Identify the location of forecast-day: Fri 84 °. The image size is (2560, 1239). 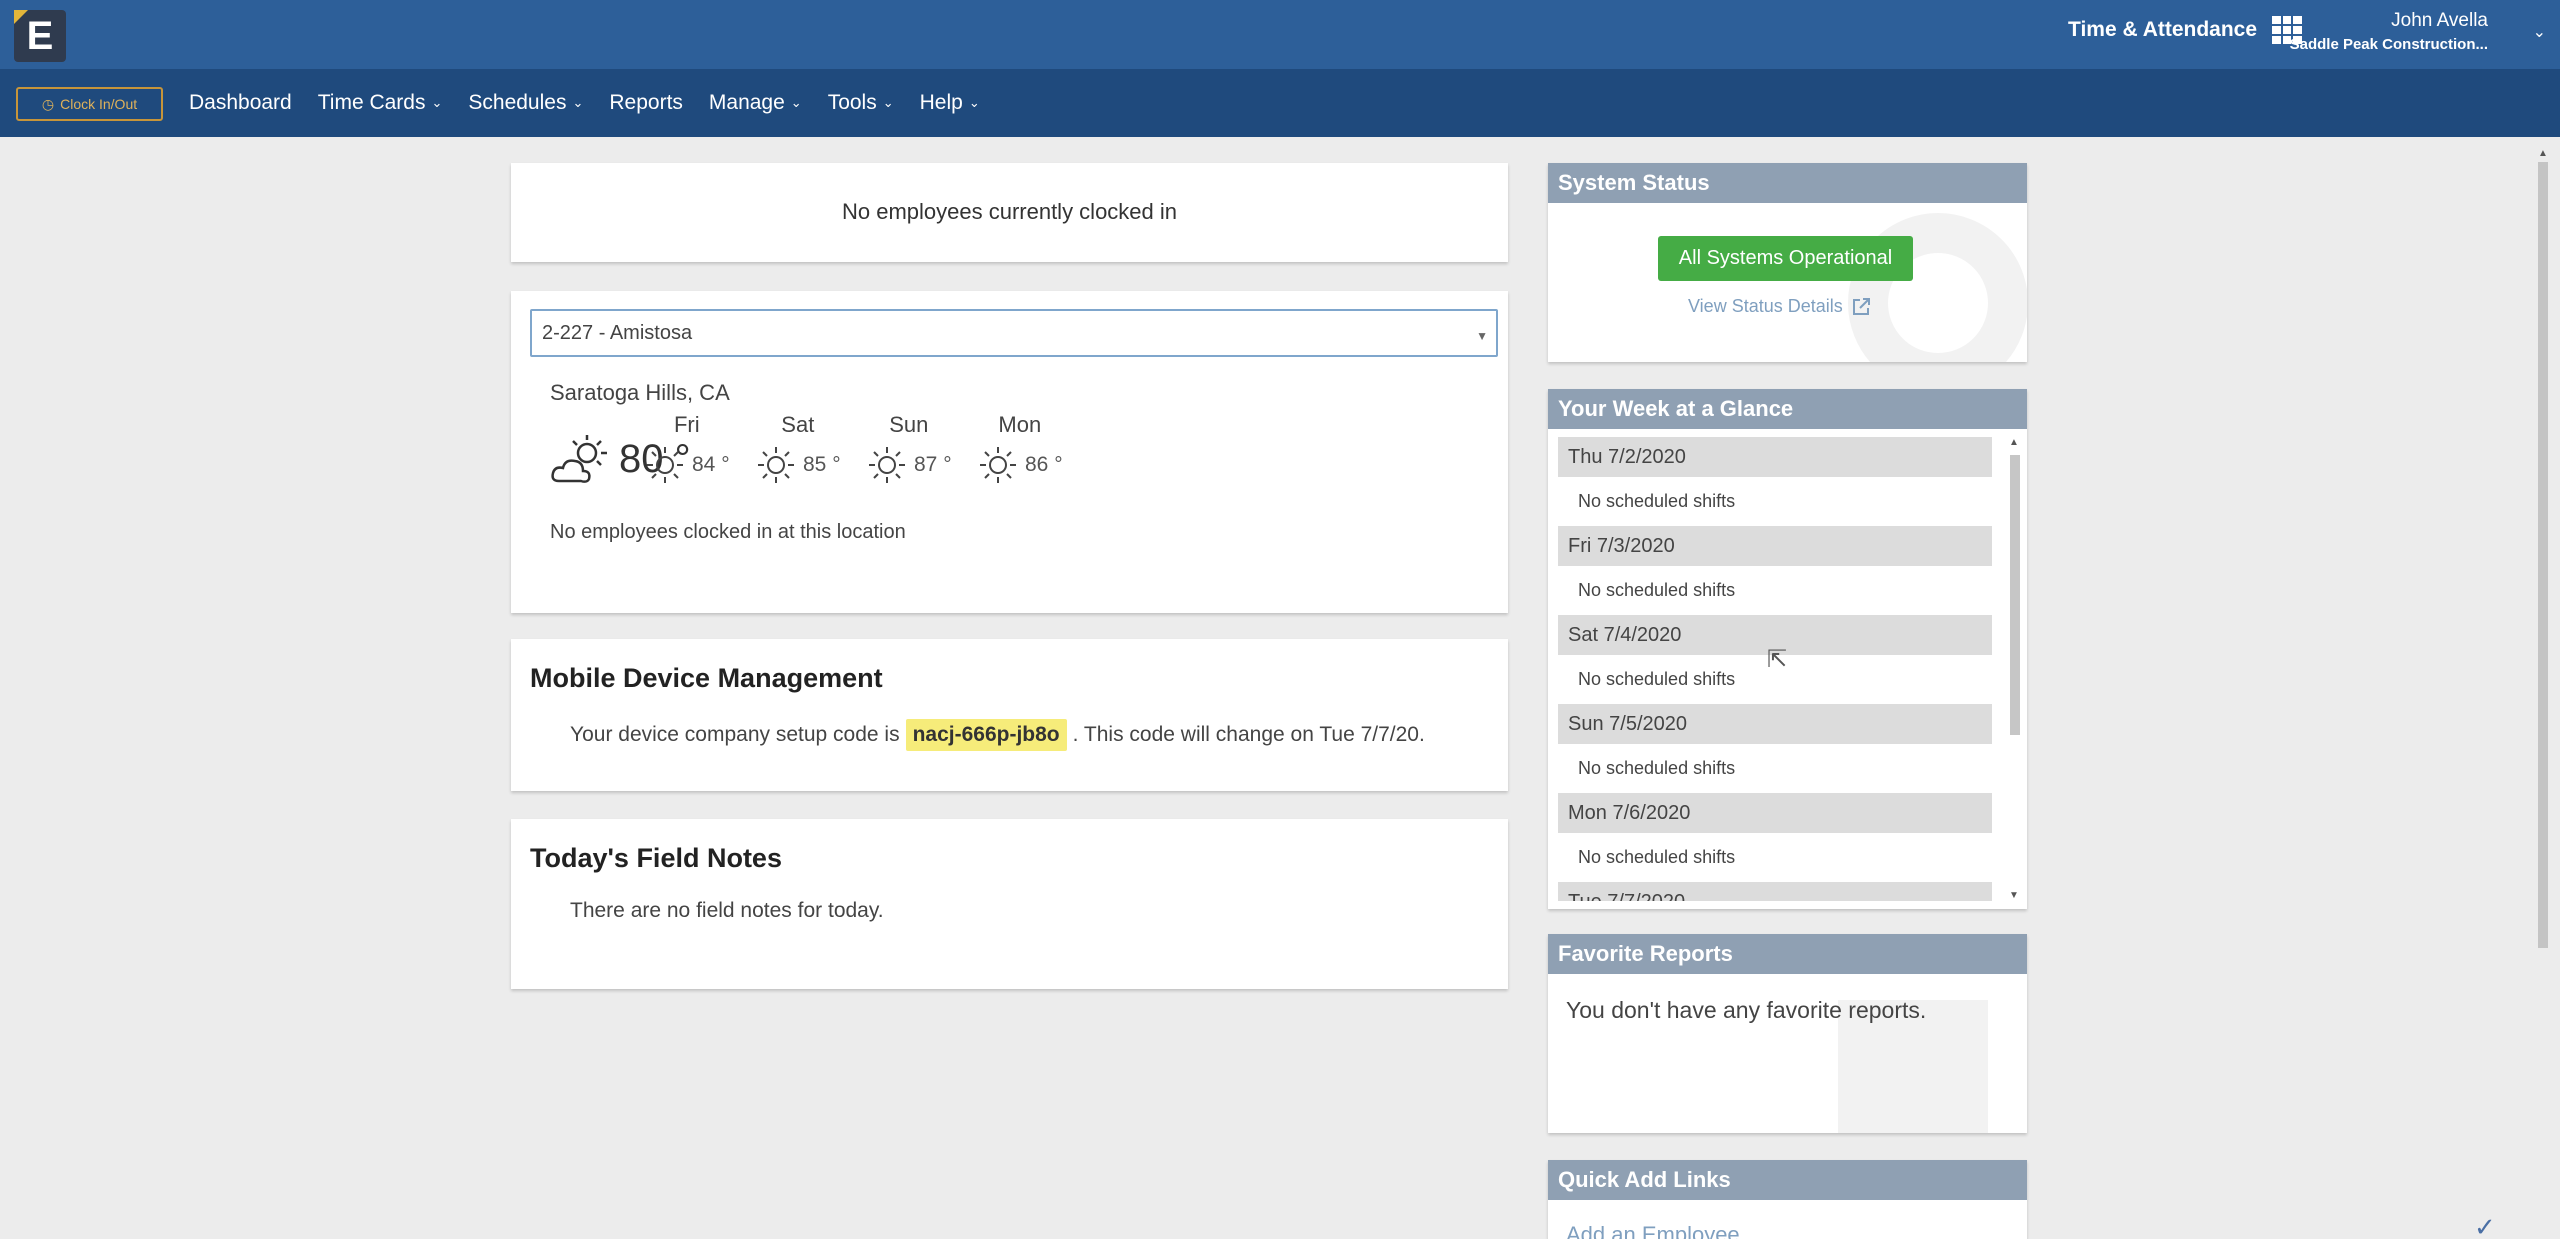
(687, 449).